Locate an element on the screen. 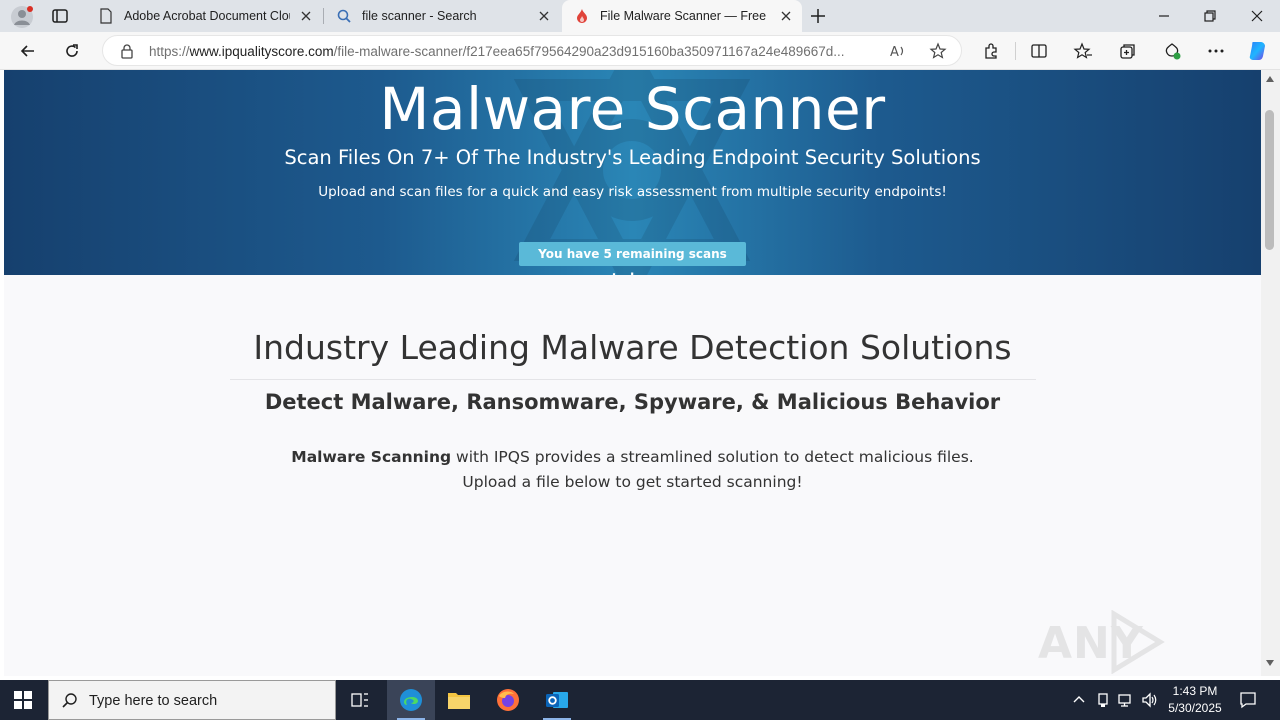 The width and height of the screenshot is (1280, 720). scroll-thumb is located at coordinates (1269, 180).